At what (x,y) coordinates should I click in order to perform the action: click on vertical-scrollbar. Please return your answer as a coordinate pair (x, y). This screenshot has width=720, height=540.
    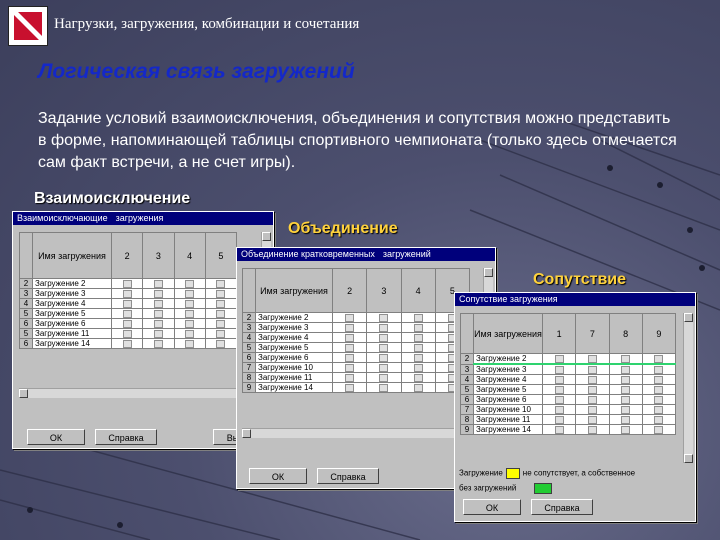
    Looking at the image, I should click on (688, 388).